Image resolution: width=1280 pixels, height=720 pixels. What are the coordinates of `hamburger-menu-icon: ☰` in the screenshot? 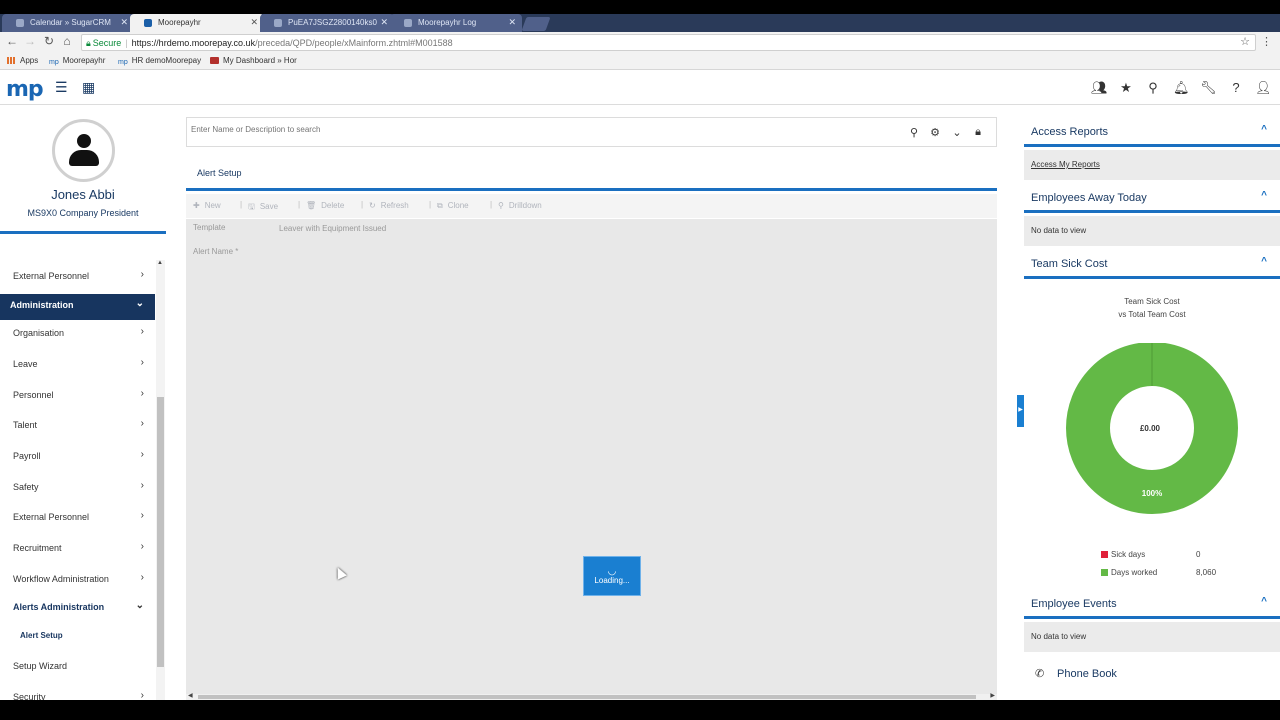 It's located at (61, 87).